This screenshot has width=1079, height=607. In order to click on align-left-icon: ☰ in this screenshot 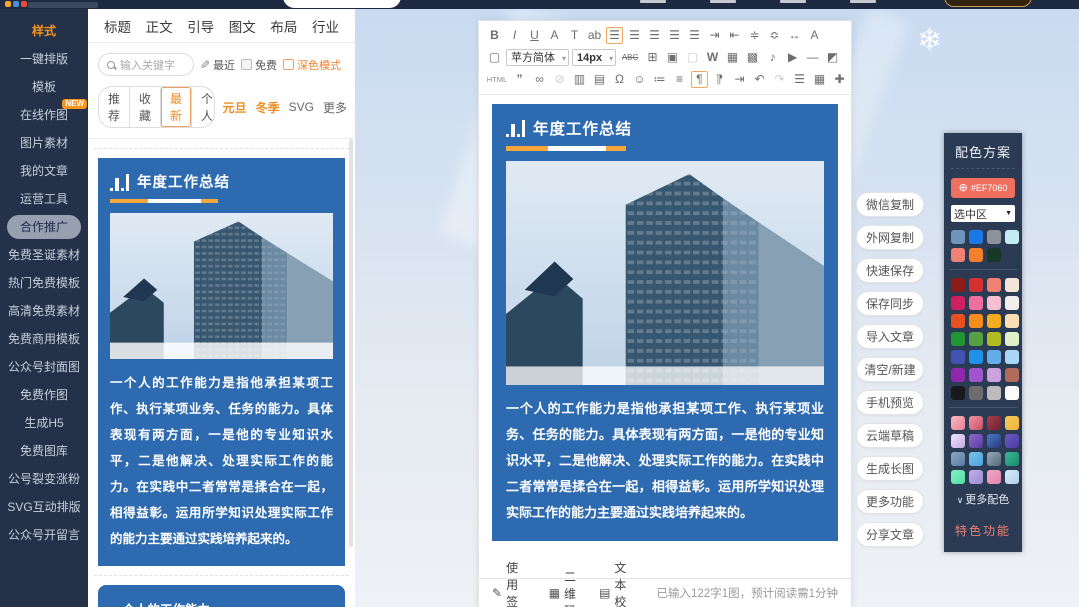, I will do `click(614, 35)`.